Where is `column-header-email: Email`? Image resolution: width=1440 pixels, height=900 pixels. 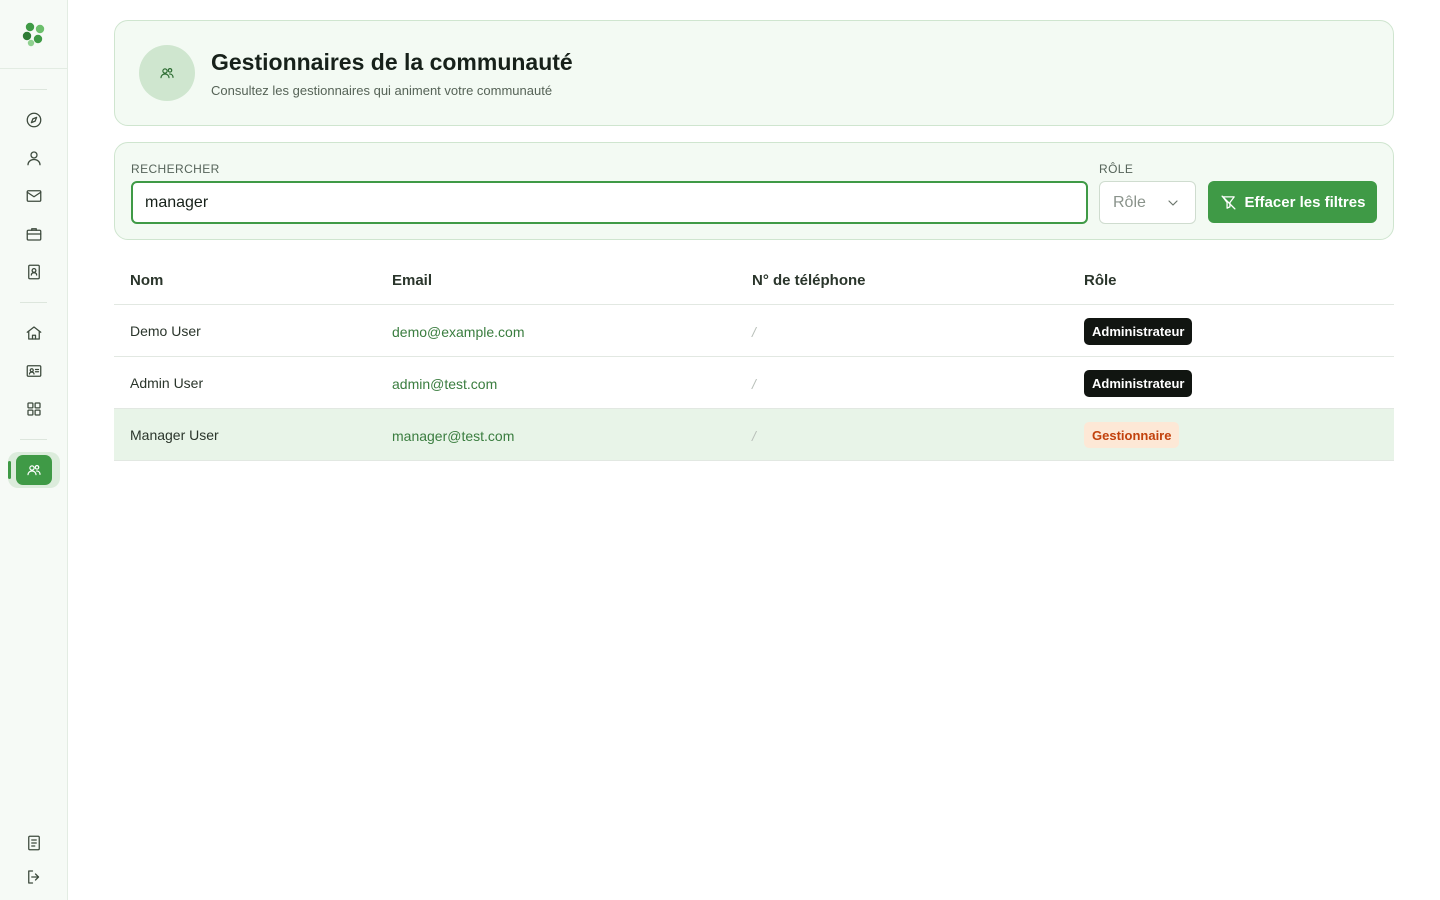 column-header-email: Email is located at coordinates (412, 280).